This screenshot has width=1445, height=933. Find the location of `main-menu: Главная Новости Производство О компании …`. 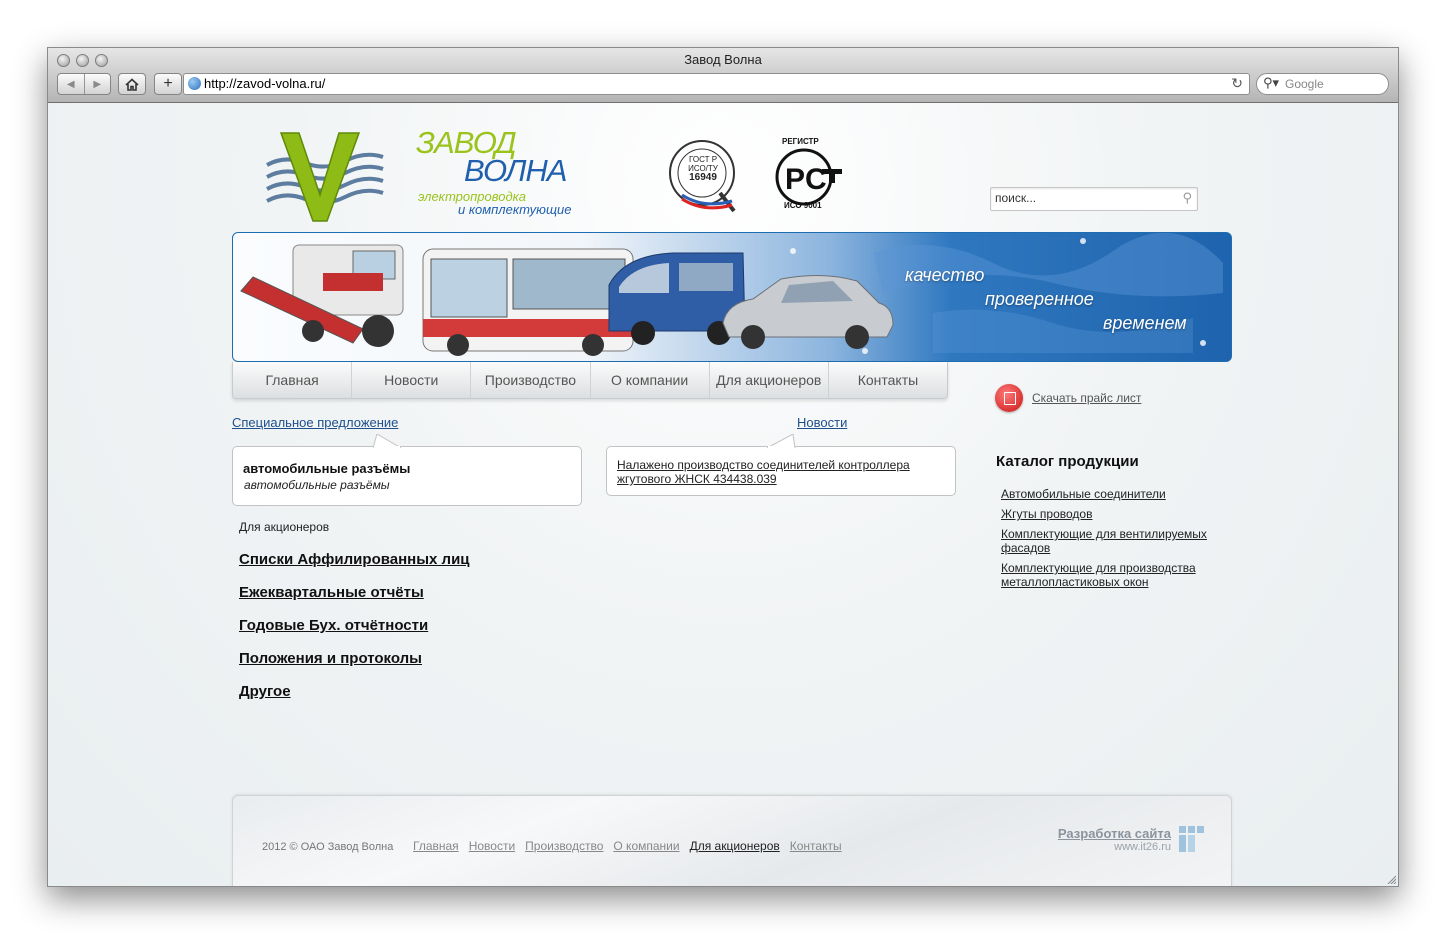

main-menu: Главная Новости Производство О компании … is located at coordinates (590, 380).